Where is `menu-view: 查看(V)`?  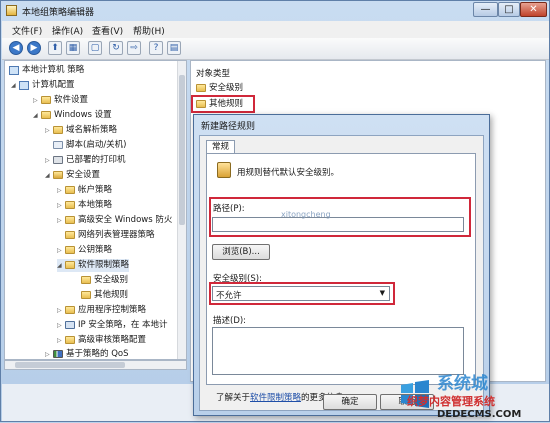
menu-view: 查看(V) is located at coordinates (107, 30).